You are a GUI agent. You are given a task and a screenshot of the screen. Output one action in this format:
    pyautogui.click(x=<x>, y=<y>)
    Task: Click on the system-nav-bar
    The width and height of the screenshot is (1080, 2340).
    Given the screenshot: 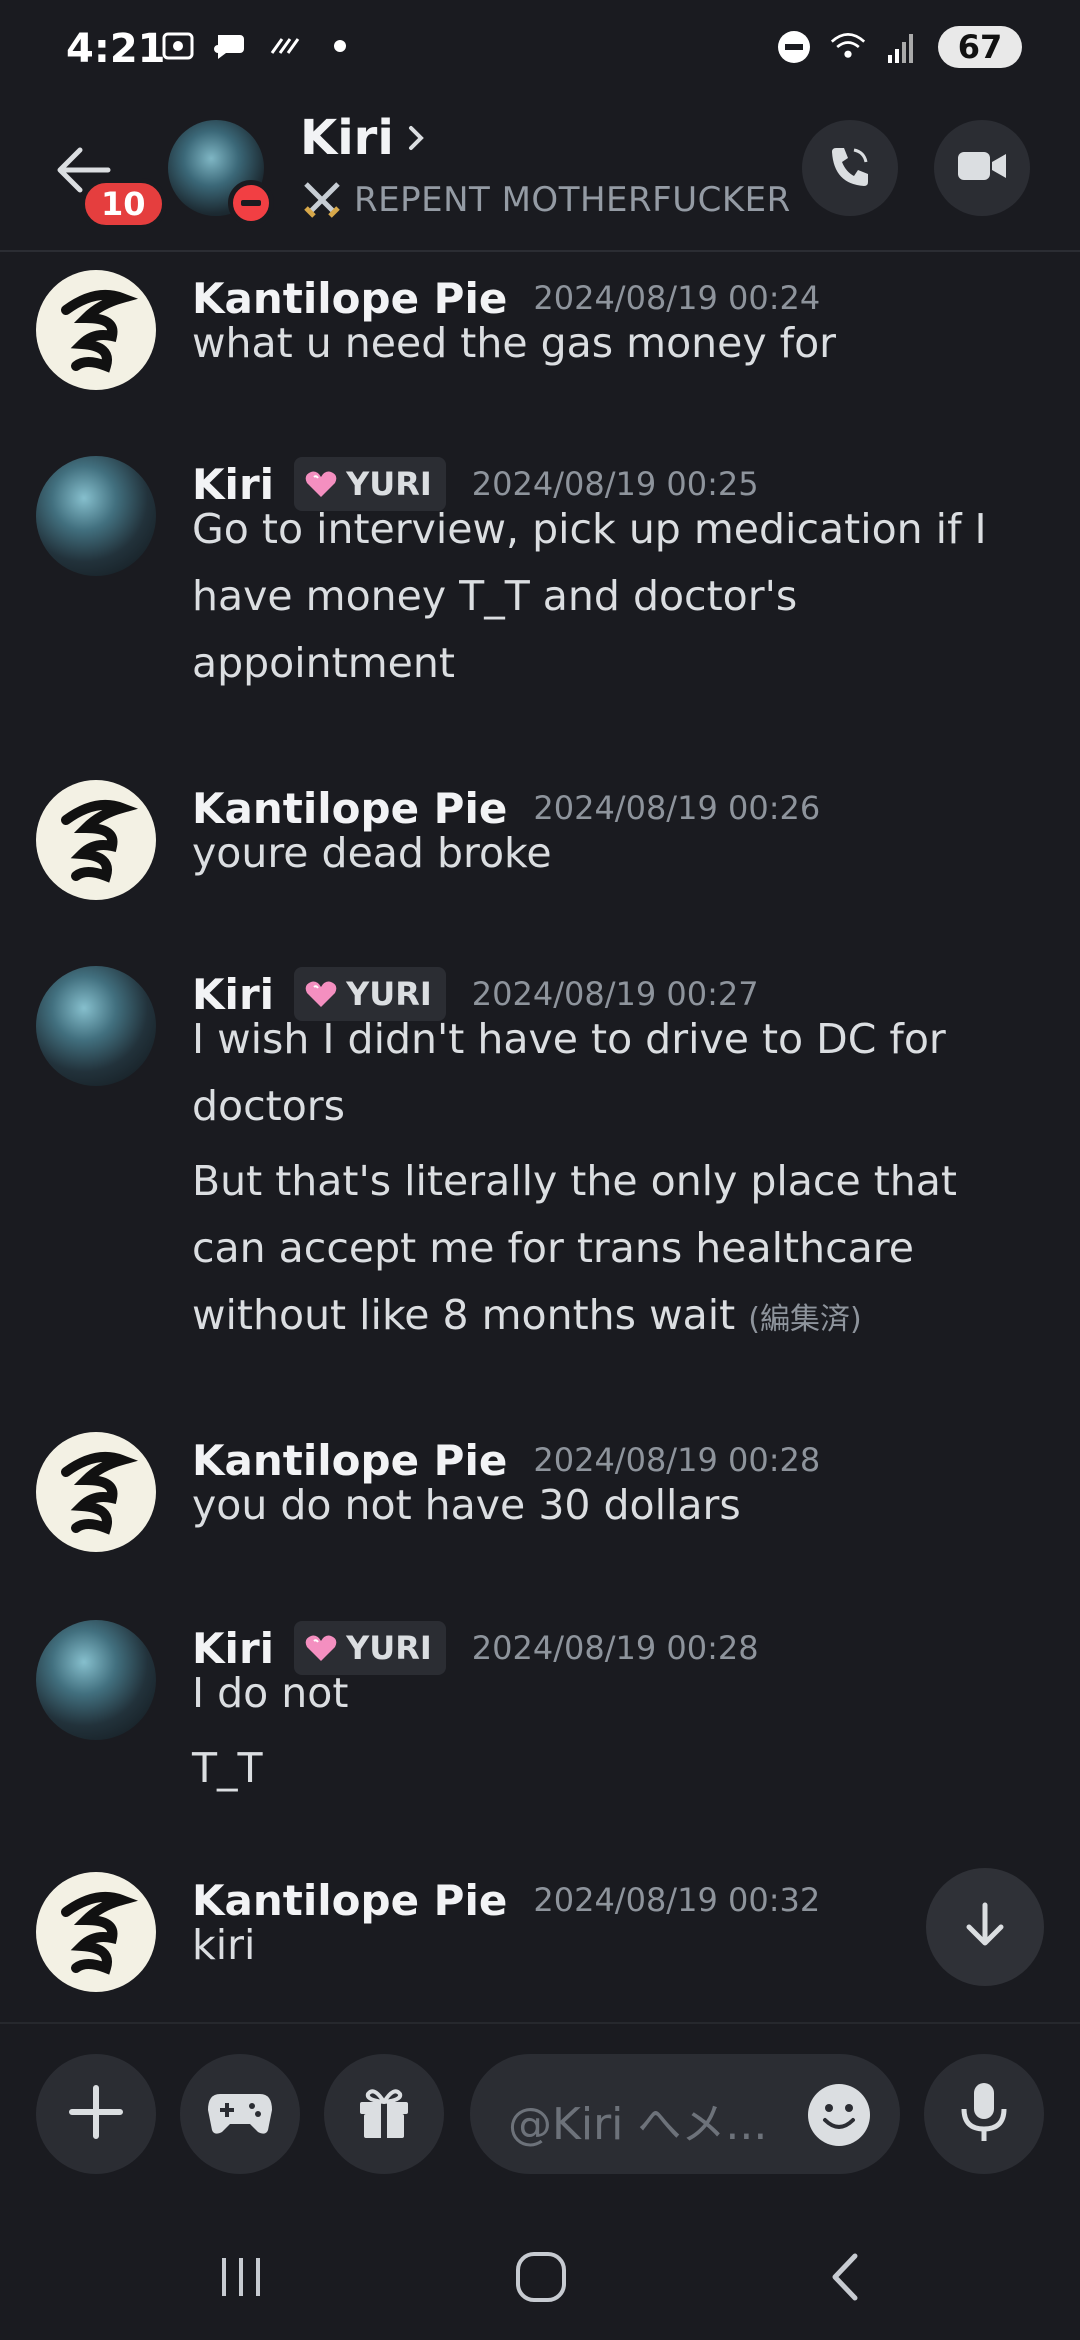 What is the action you would take?
    pyautogui.click(x=540, y=2276)
    